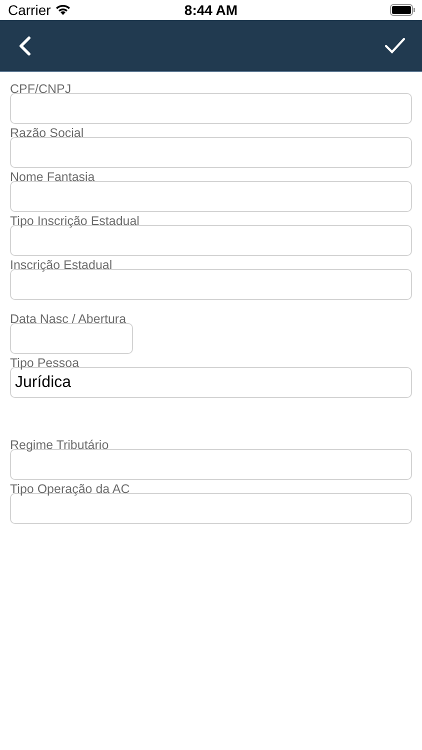  What do you see at coordinates (45, 363) in the screenshot?
I see `field-label: Tipo Pessoa` at bounding box center [45, 363].